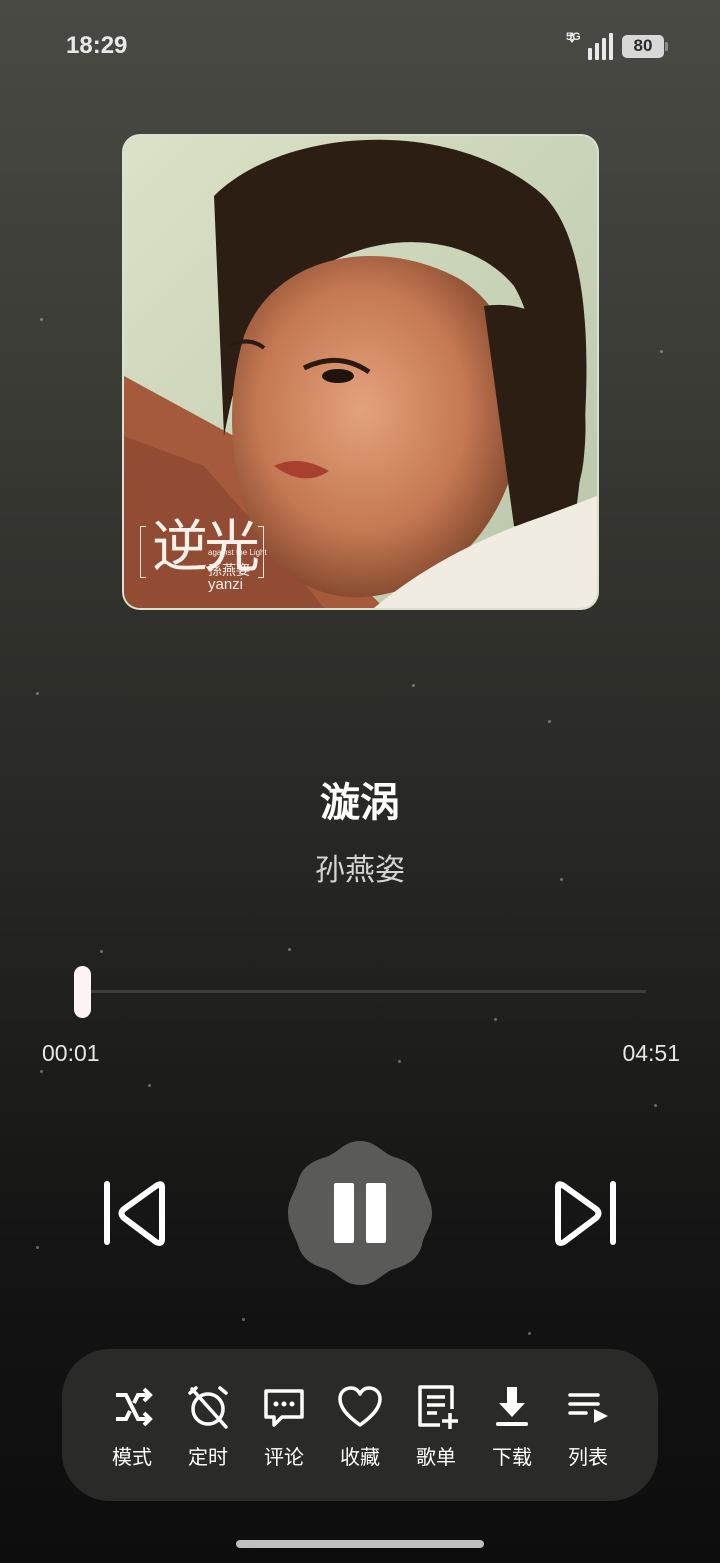 The image size is (720, 1563). What do you see at coordinates (132, 1457) in the screenshot?
I see `mode-label: 模式` at bounding box center [132, 1457].